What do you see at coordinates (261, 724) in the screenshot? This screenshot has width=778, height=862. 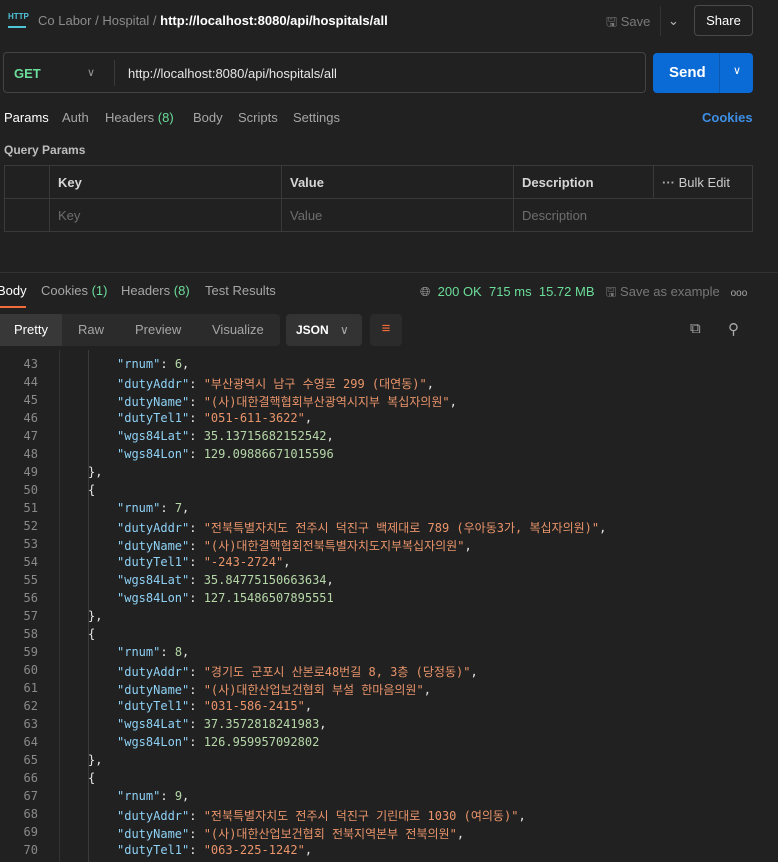 I see `json-value: 37.3572818241983` at bounding box center [261, 724].